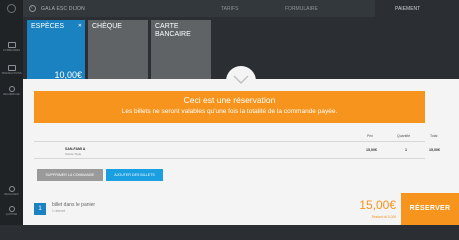 This screenshot has height=240, width=459. What do you see at coordinates (11, 94) in the screenshot?
I see `sidebar-item-label: RECHERCHE` at bounding box center [11, 94].